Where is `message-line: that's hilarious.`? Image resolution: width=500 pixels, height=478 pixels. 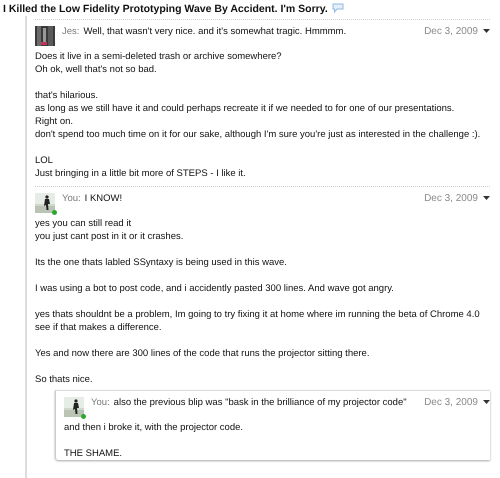 message-line: that's hilarious. is located at coordinates (67, 95).